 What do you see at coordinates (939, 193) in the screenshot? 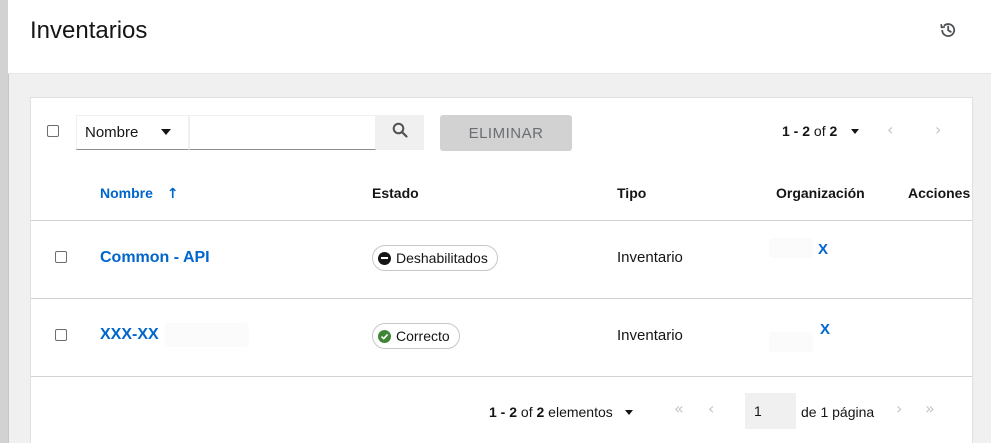
I see `column-header-actions: Acciones` at bounding box center [939, 193].